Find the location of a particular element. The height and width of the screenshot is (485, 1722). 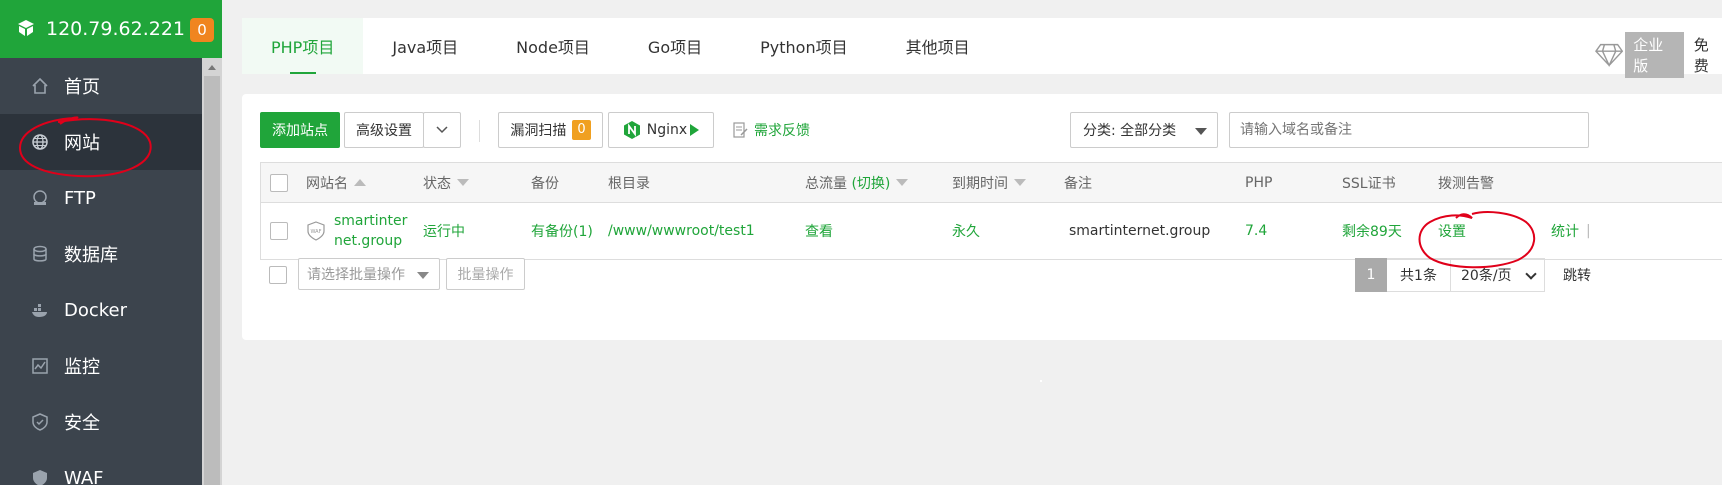

free-label: 免费 is located at coordinates (1708, 55).